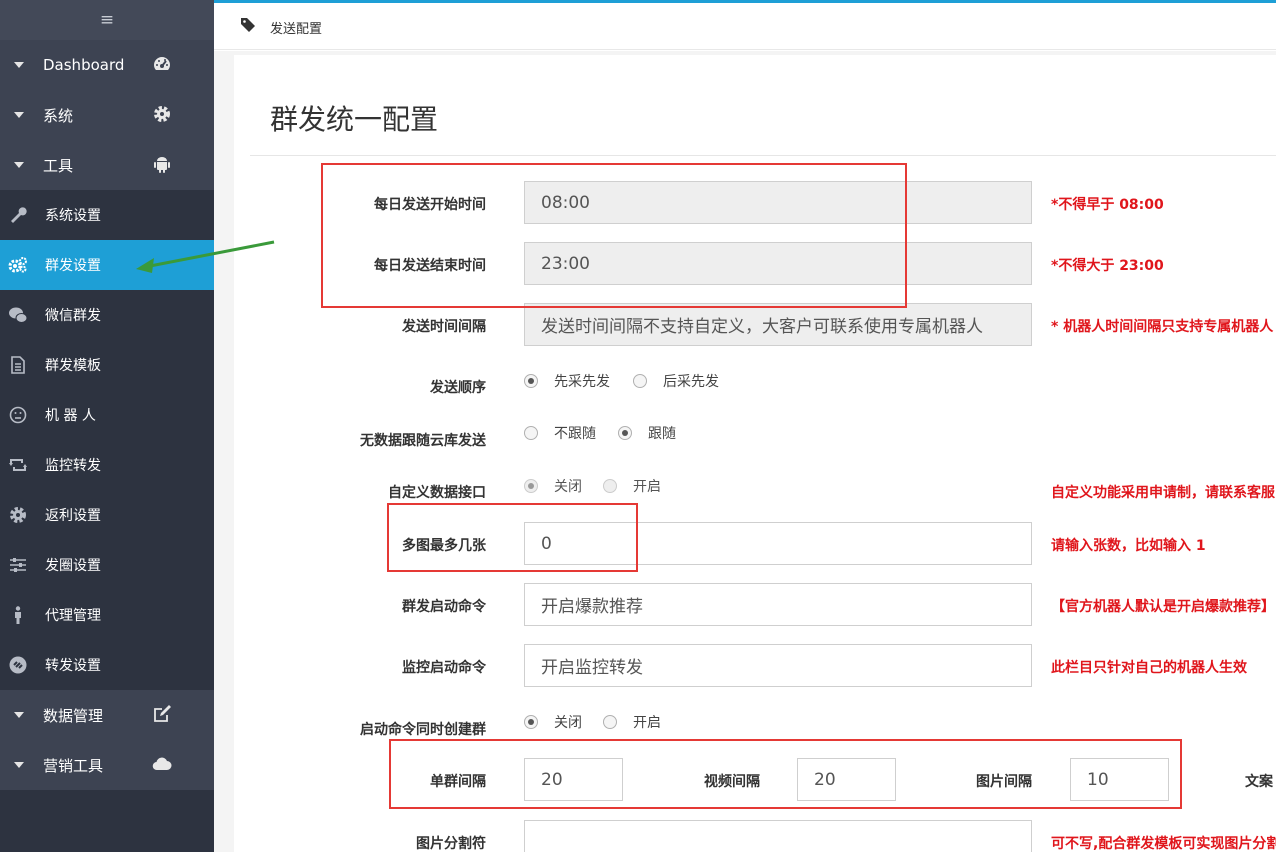 Image resolution: width=1276 pixels, height=852 pixels. I want to click on smiley-icon, so click(18, 415).